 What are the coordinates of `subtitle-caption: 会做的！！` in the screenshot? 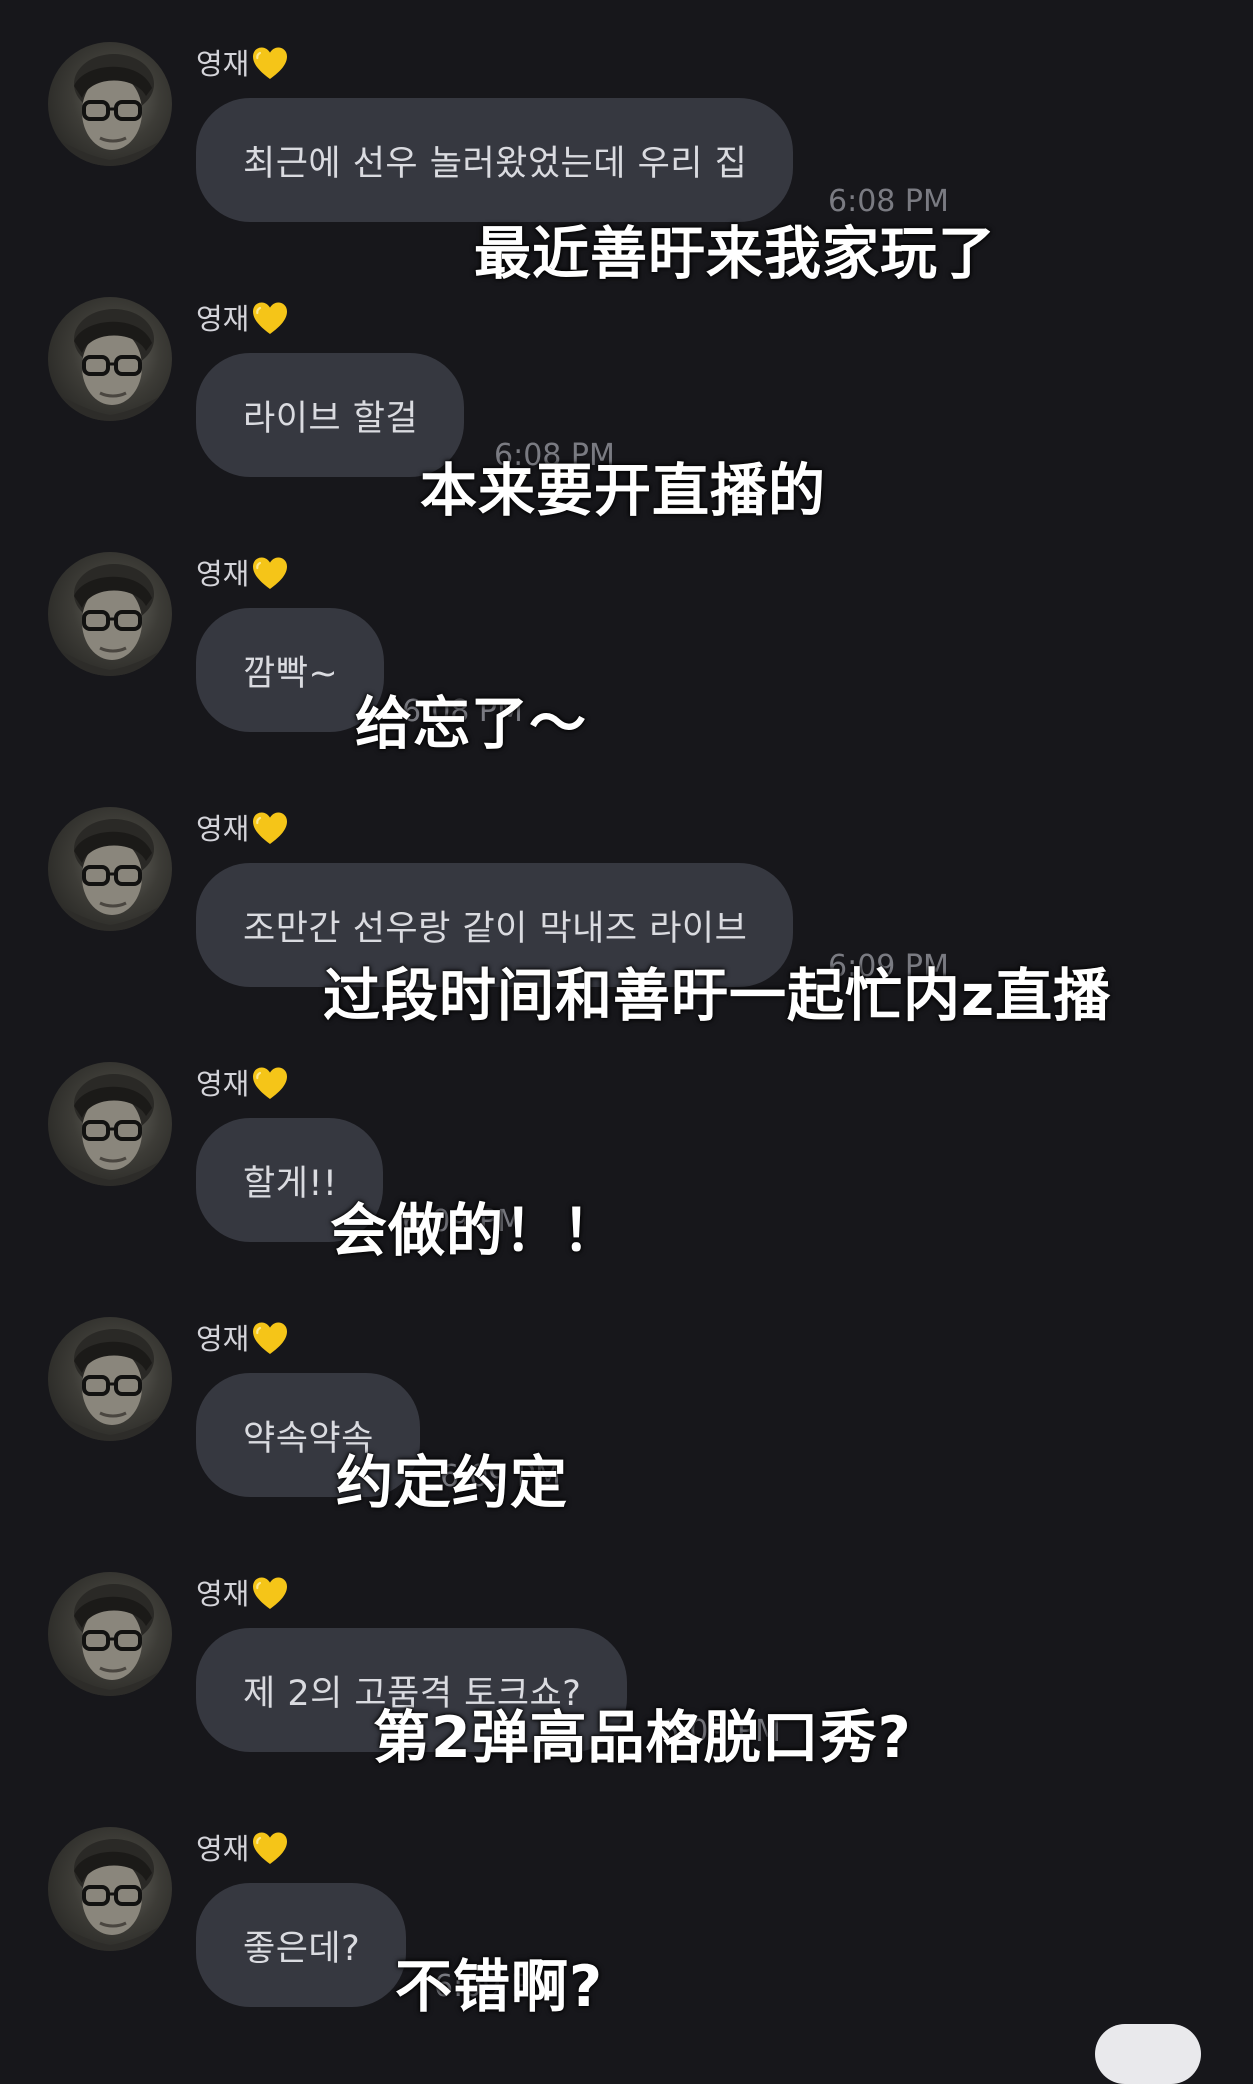 It's located at (475, 1231).